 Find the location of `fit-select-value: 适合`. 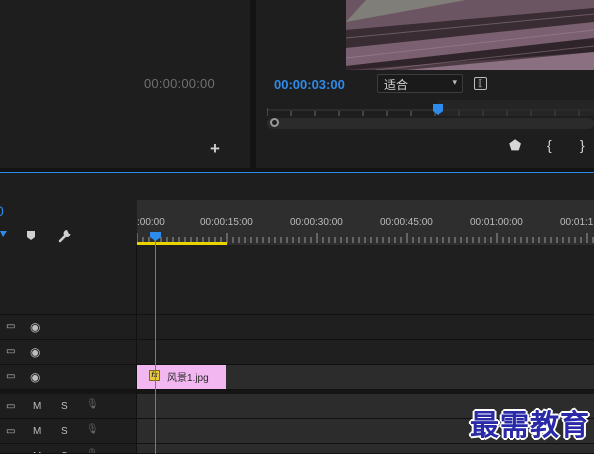

fit-select-value: 适合 is located at coordinates (396, 85).